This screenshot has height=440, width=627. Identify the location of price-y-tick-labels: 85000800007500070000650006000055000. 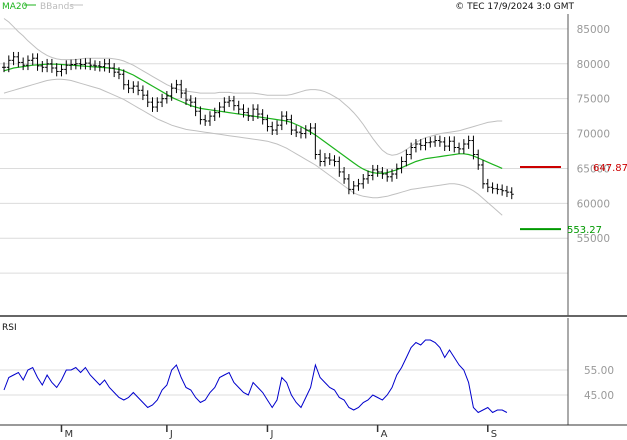
(593, 134).